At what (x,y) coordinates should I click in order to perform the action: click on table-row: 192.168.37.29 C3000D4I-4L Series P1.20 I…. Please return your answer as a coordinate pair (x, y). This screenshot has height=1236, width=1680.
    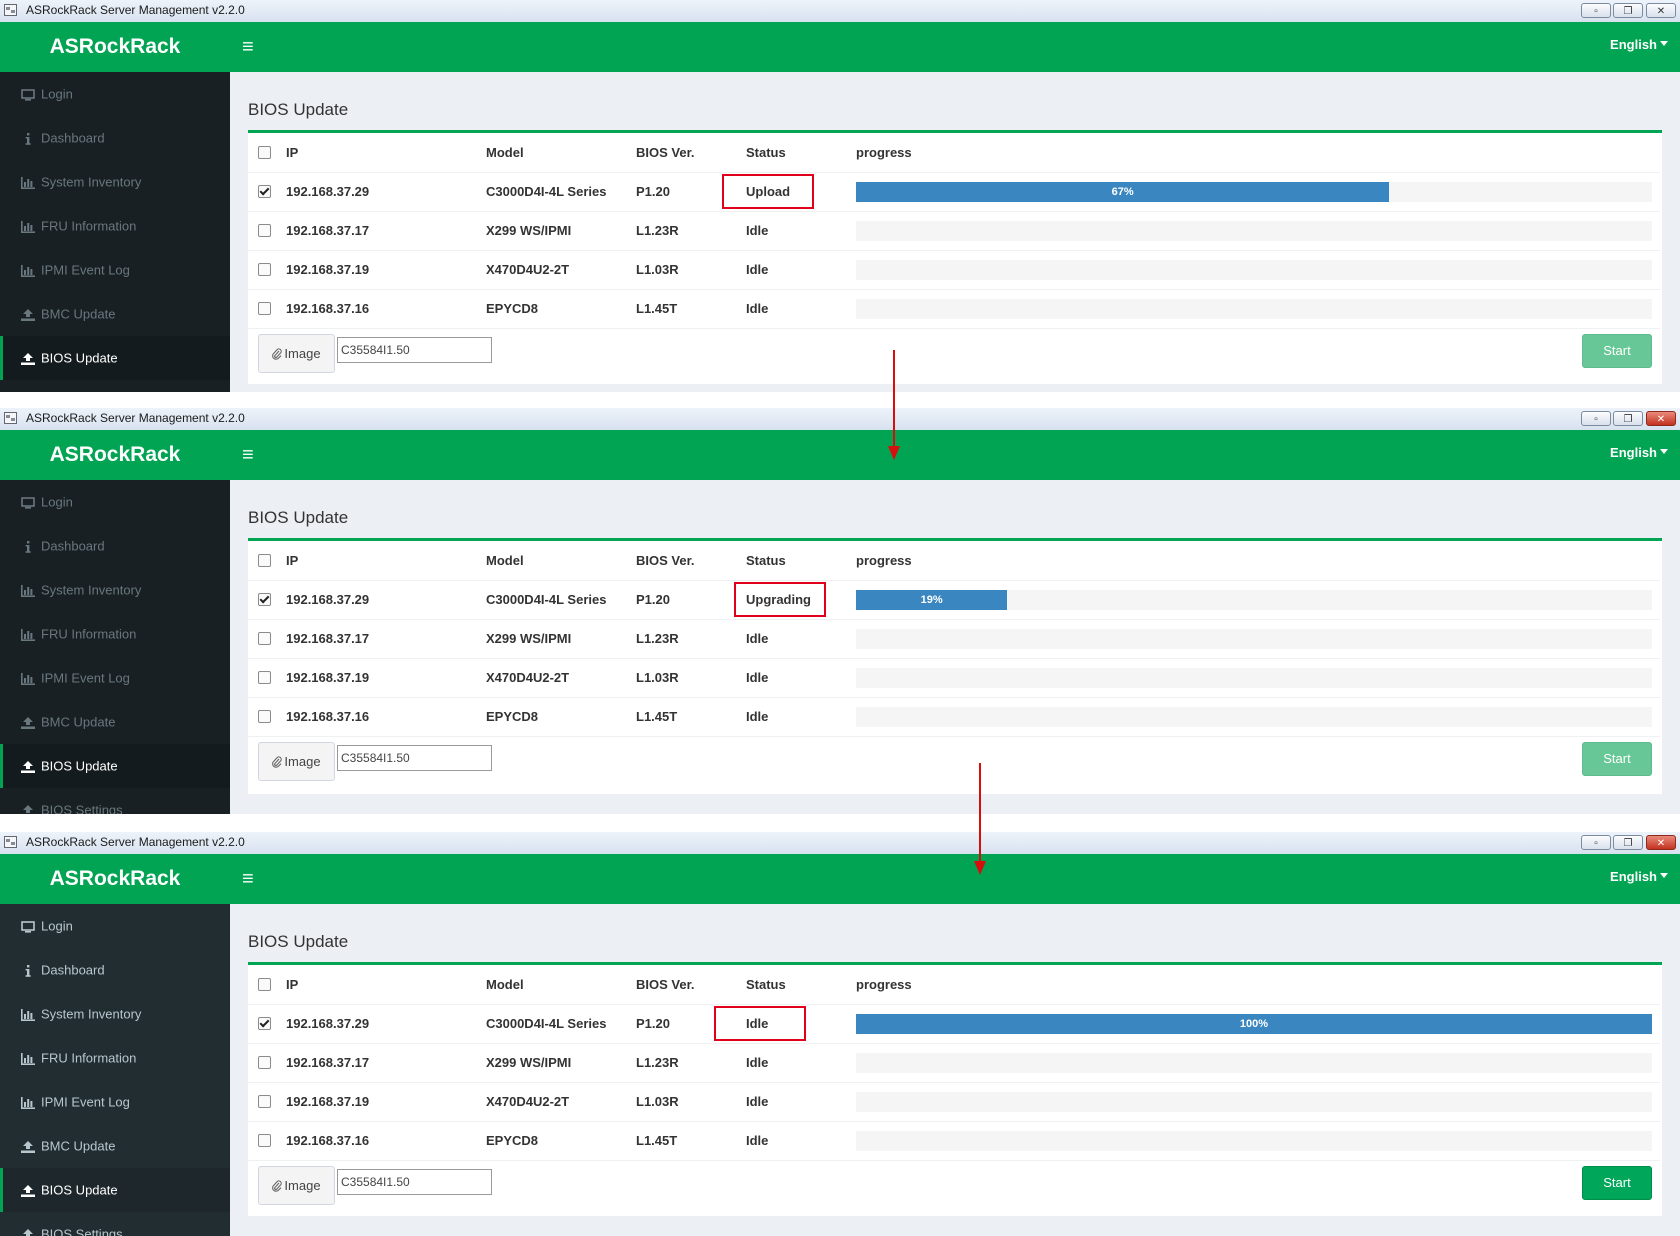
    Looking at the image, I should click on (954, 1024).